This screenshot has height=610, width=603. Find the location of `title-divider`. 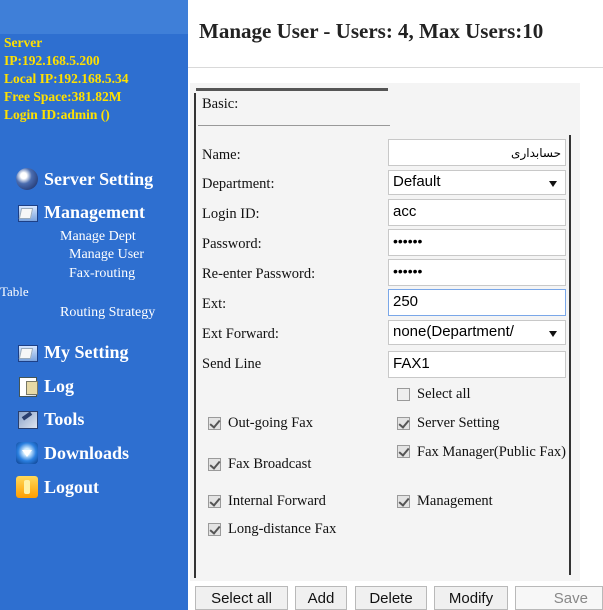

title-divider is located at coordinates (395, 67).